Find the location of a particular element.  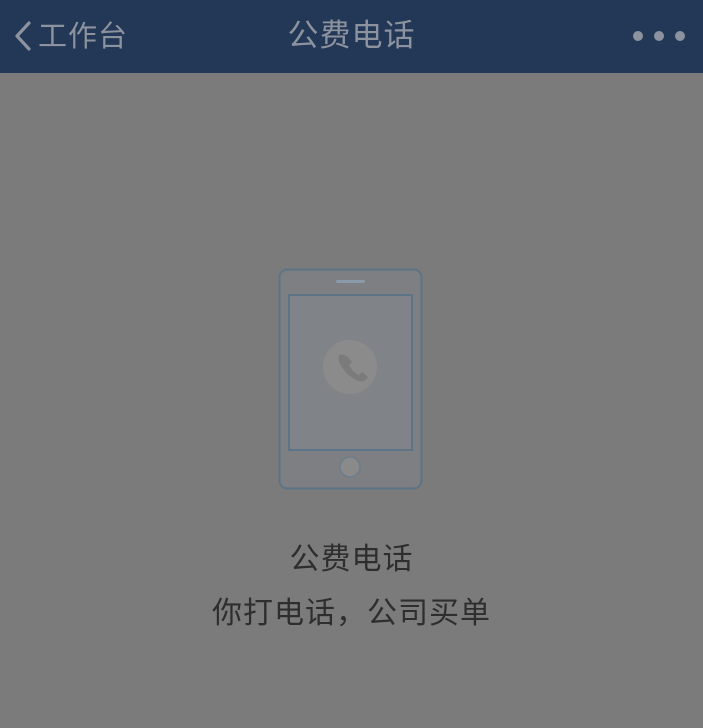

chevron-left-icon is located at coordinates (23, 36).